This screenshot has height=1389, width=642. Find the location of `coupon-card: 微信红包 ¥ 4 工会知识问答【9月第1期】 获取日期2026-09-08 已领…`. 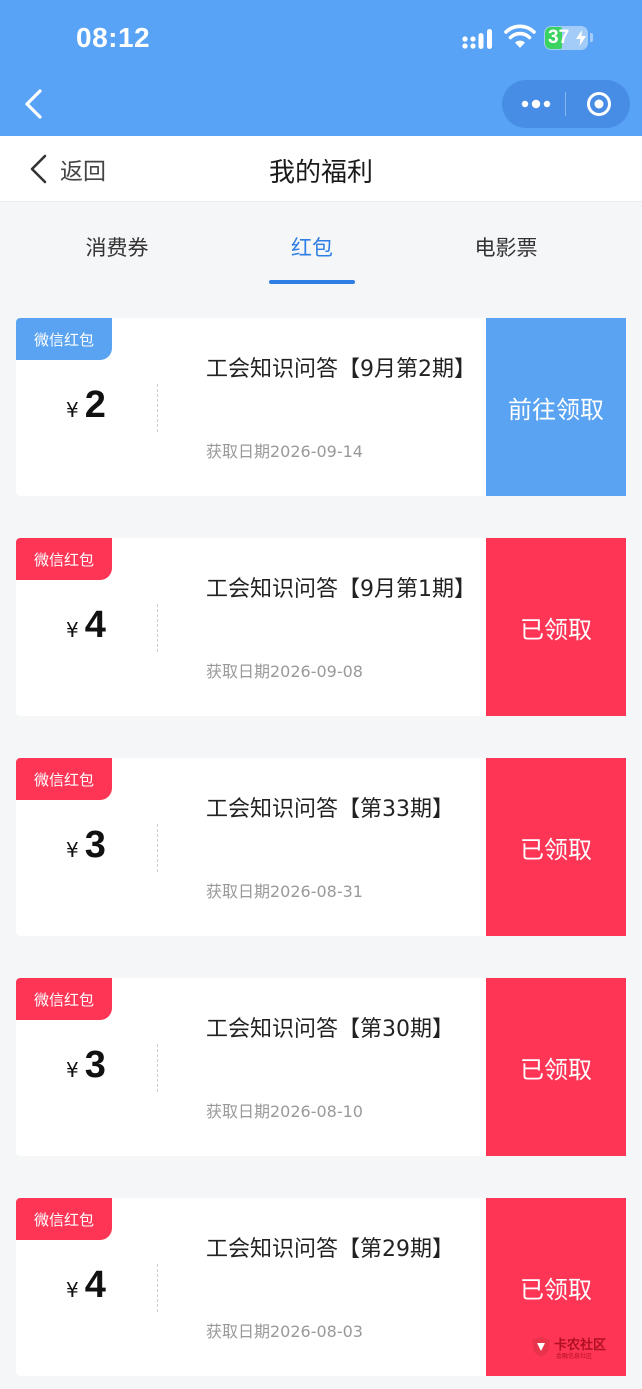

coupon-card: 微信红包 ¥ 4 工会知识问答【9月第1期】 获取日期2026-09-08 已领… is located at coordinates (321, 627).